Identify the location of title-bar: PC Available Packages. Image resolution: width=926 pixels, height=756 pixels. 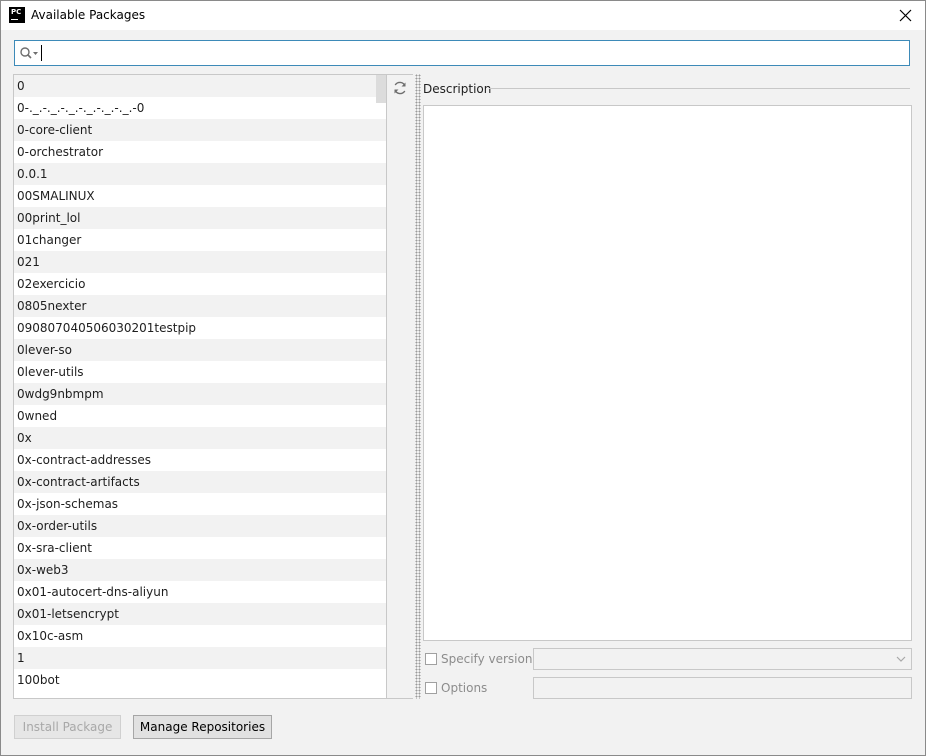
(463, 15).